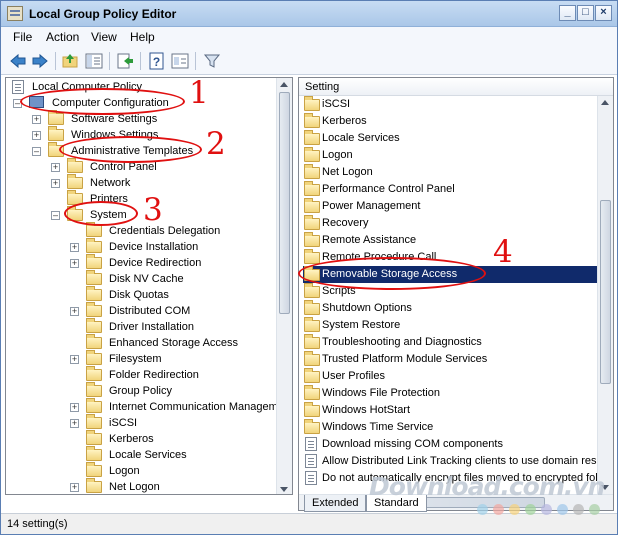  Describe the element at coordinates (141, 214) in the screenshot. I see `tree-item: – System` at that location.